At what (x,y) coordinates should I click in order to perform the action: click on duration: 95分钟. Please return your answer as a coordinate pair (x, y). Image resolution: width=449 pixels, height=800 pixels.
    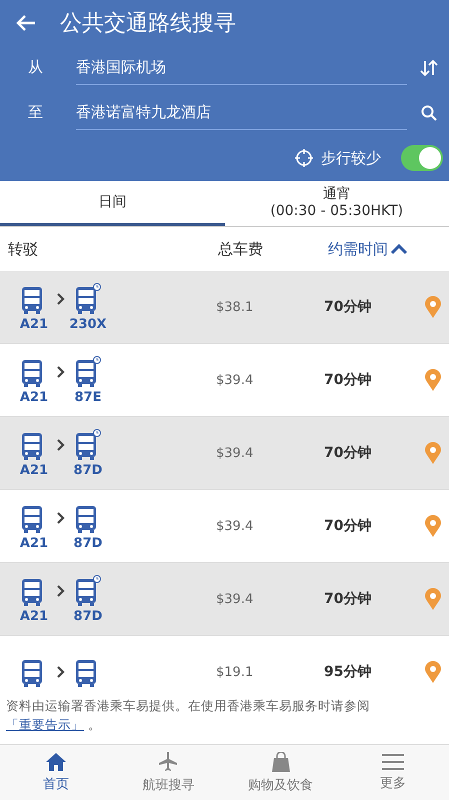
    Looking at the image, I should click on (348, 672).